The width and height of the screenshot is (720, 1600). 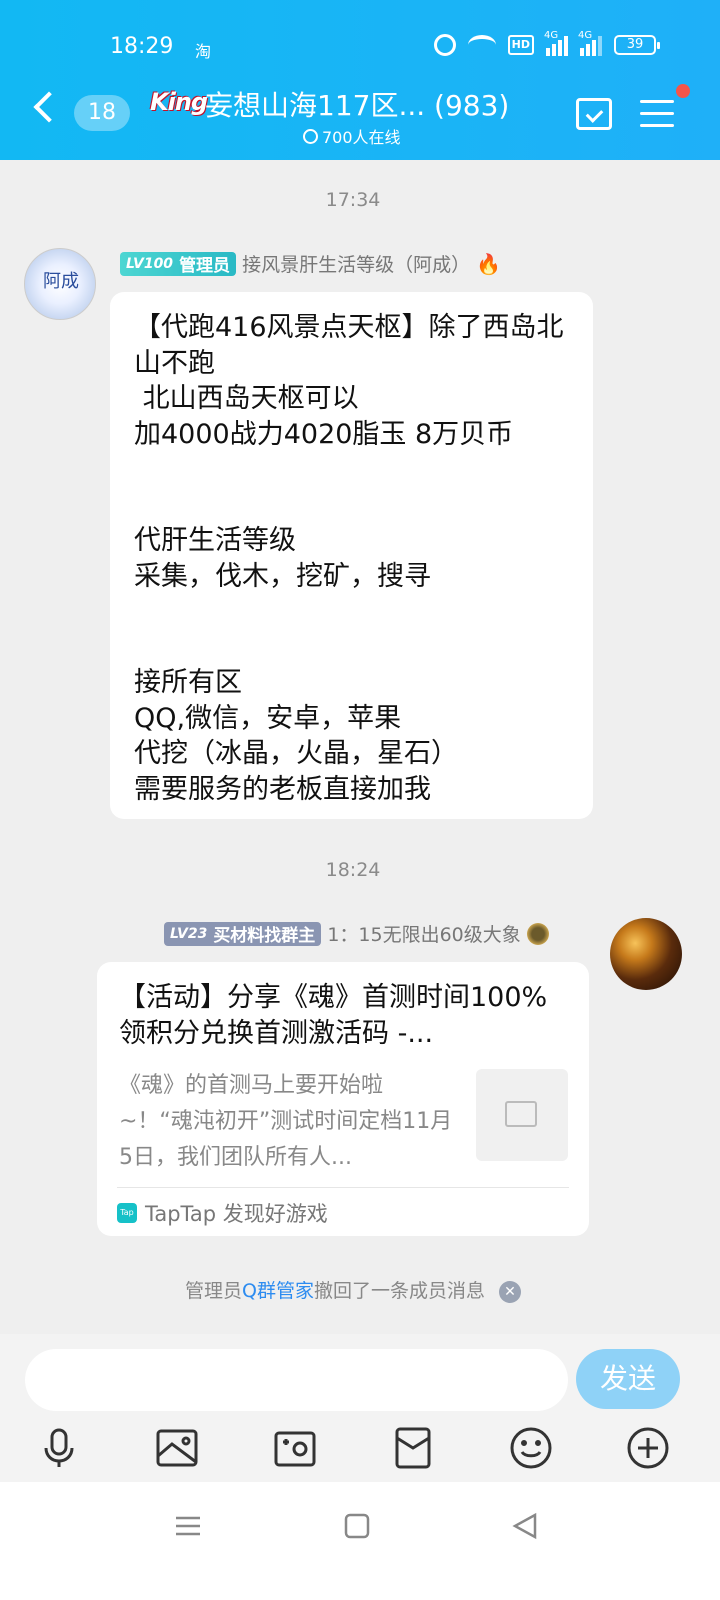 What do you see at coordinates (646, 954) in the screenshot?
I see `avatar` at bounding box center [646, 954].